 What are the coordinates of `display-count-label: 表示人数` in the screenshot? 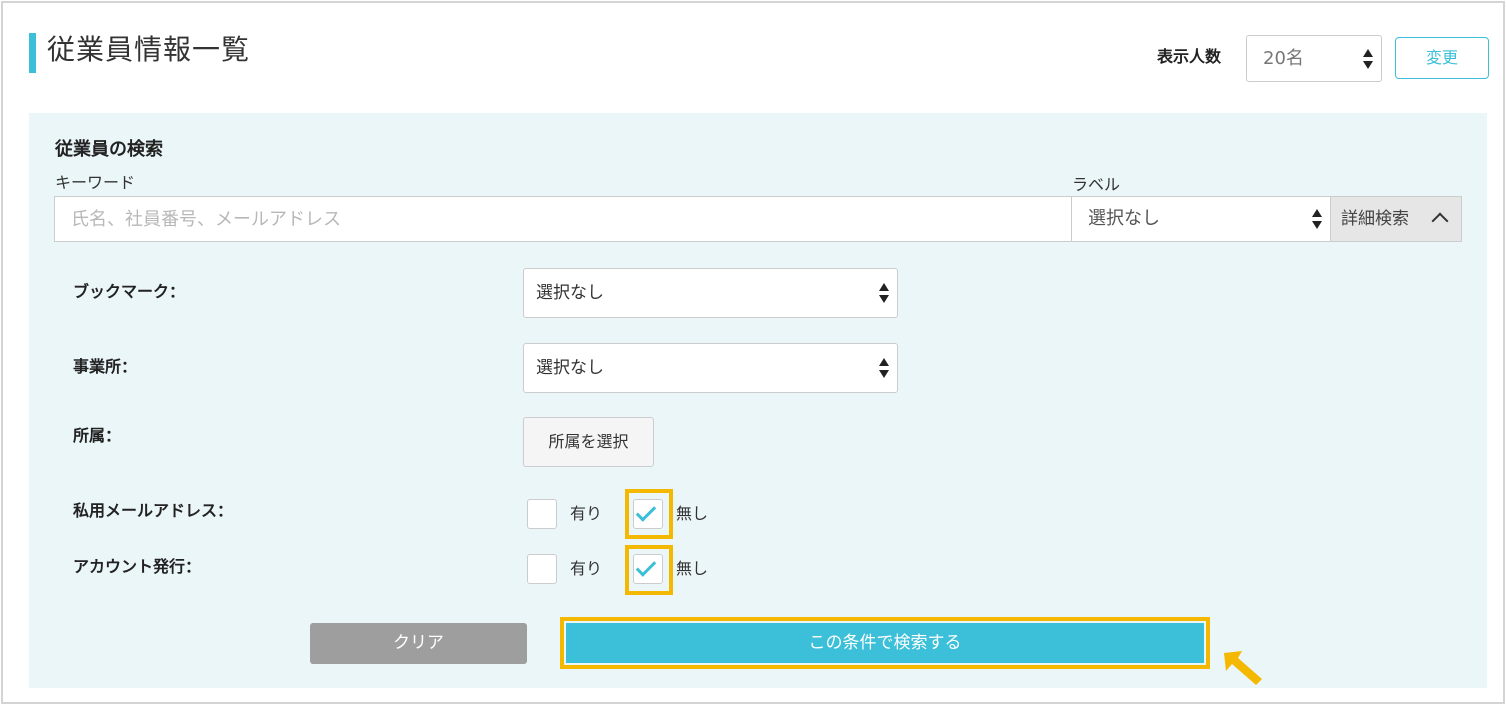 It's located at (1189, 56).